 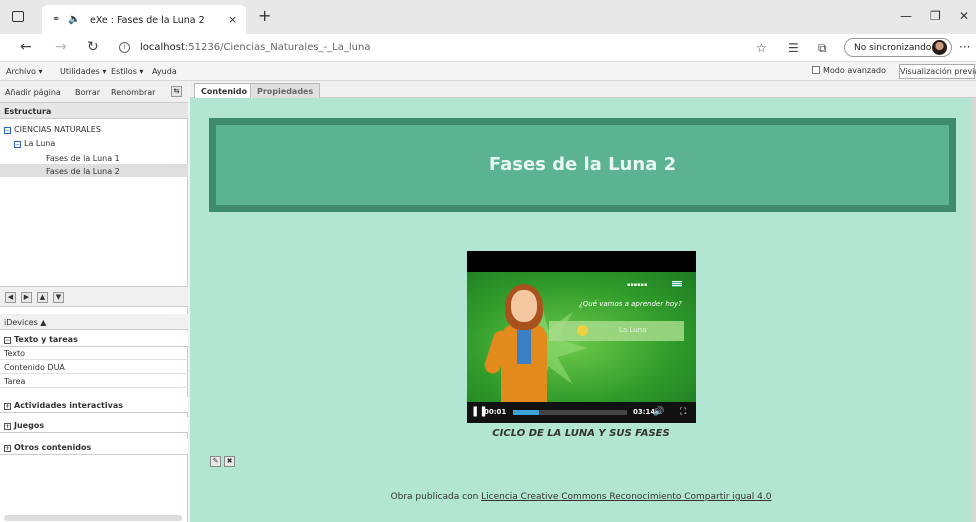 I want to click on current-time: 00:01, so click(x=495, y=412).